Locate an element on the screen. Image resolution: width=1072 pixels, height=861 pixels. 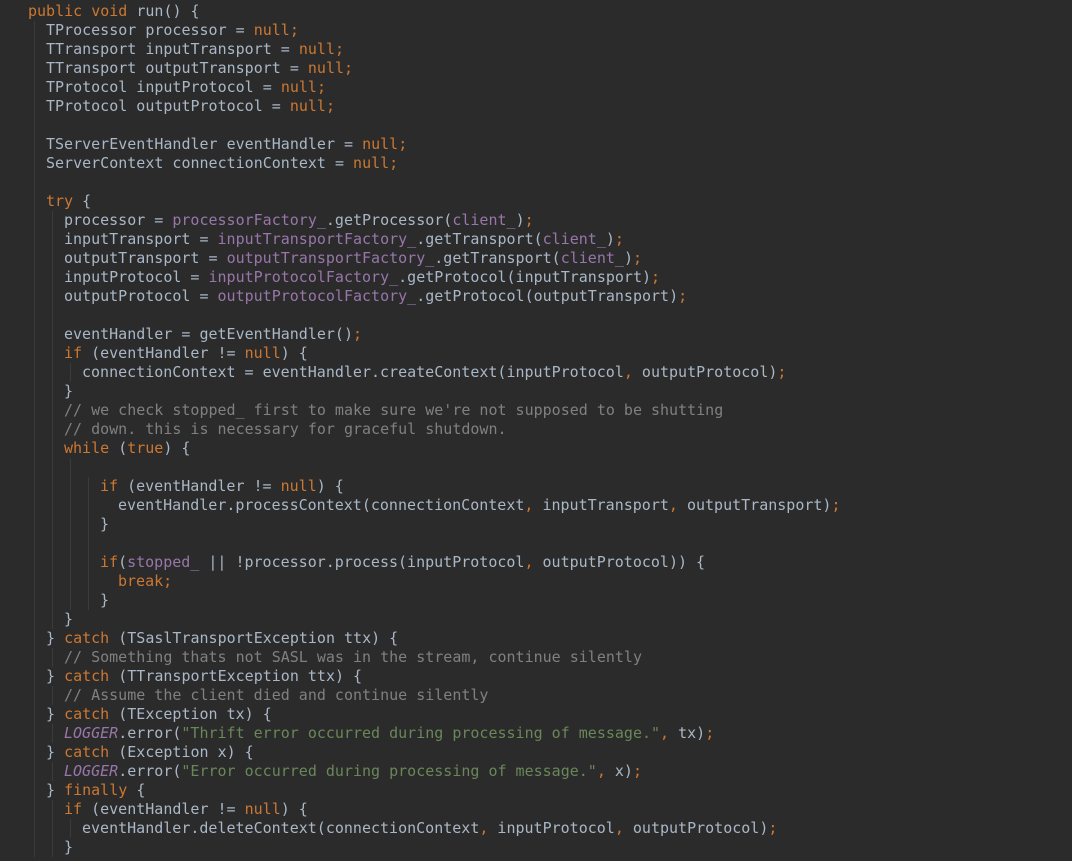
code-line: eventHandler = getEventHandler(); is located at coordinates (213, 334).